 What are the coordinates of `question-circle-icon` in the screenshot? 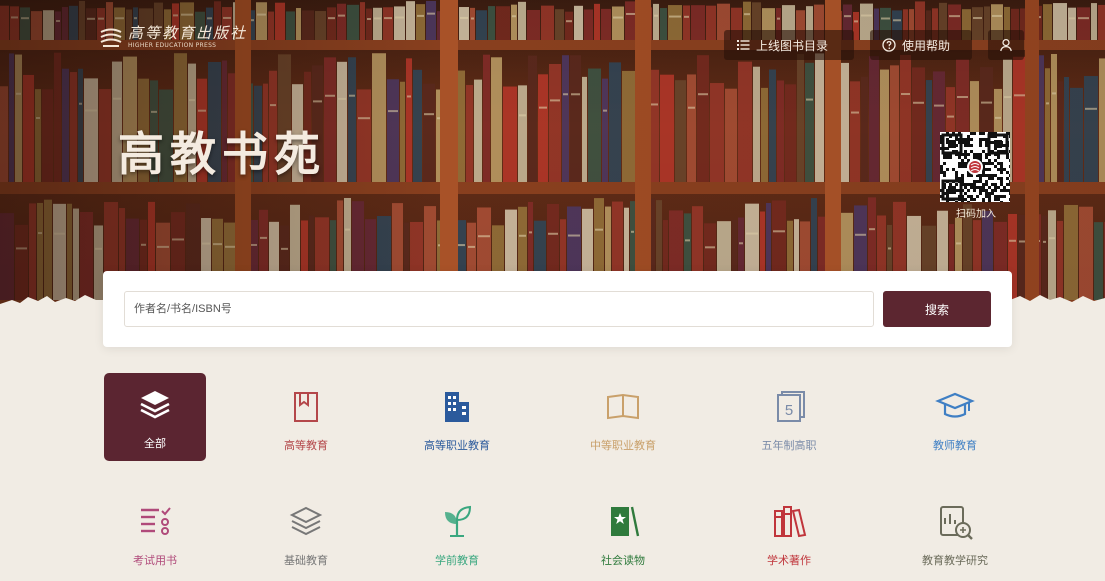 It's located at (889, 45).